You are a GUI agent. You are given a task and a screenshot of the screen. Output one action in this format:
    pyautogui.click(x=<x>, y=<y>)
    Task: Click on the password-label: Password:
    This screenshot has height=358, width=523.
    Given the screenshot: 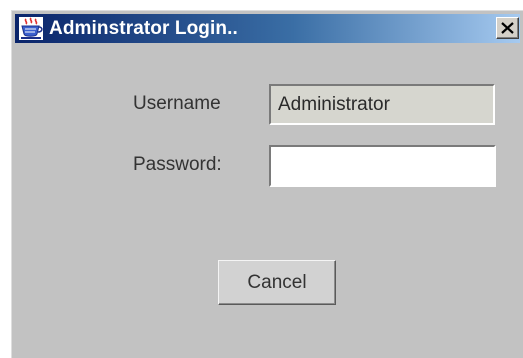 What is the action you would take?
    pyautogui.click(x=177, y=164)
    